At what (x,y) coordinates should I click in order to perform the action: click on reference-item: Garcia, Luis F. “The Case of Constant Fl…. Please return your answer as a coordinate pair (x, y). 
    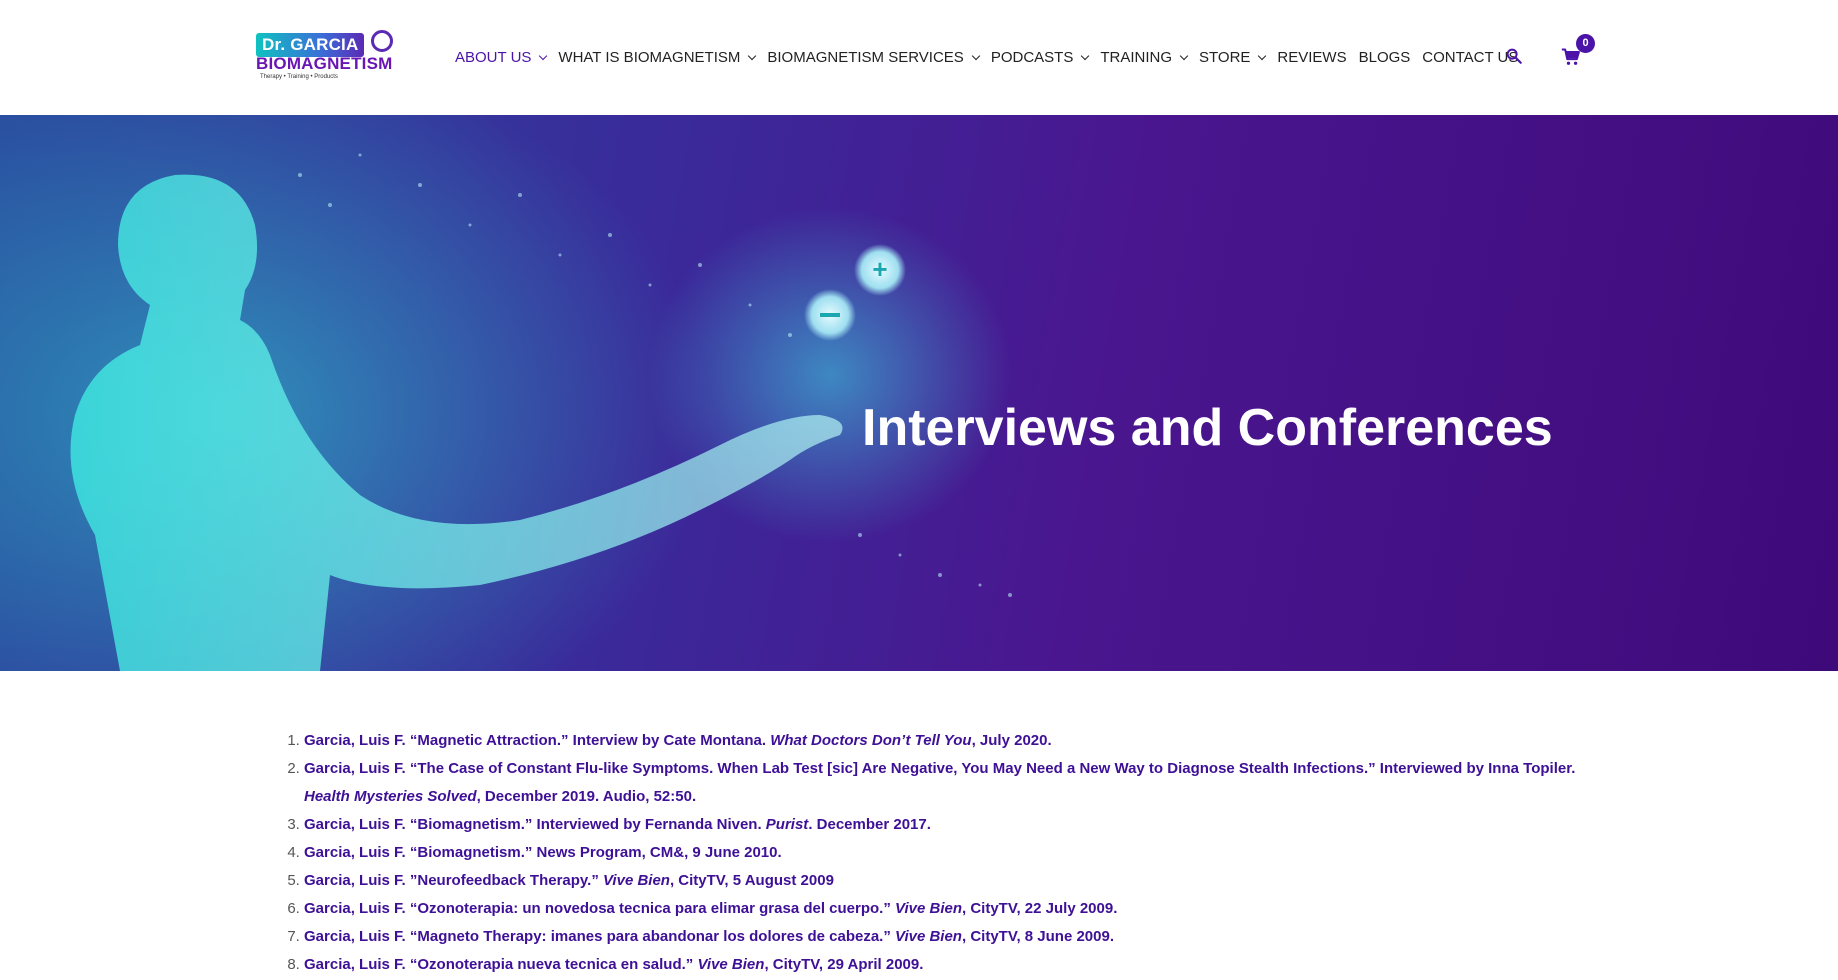
    Looking at the image, I should click on (952, 783).